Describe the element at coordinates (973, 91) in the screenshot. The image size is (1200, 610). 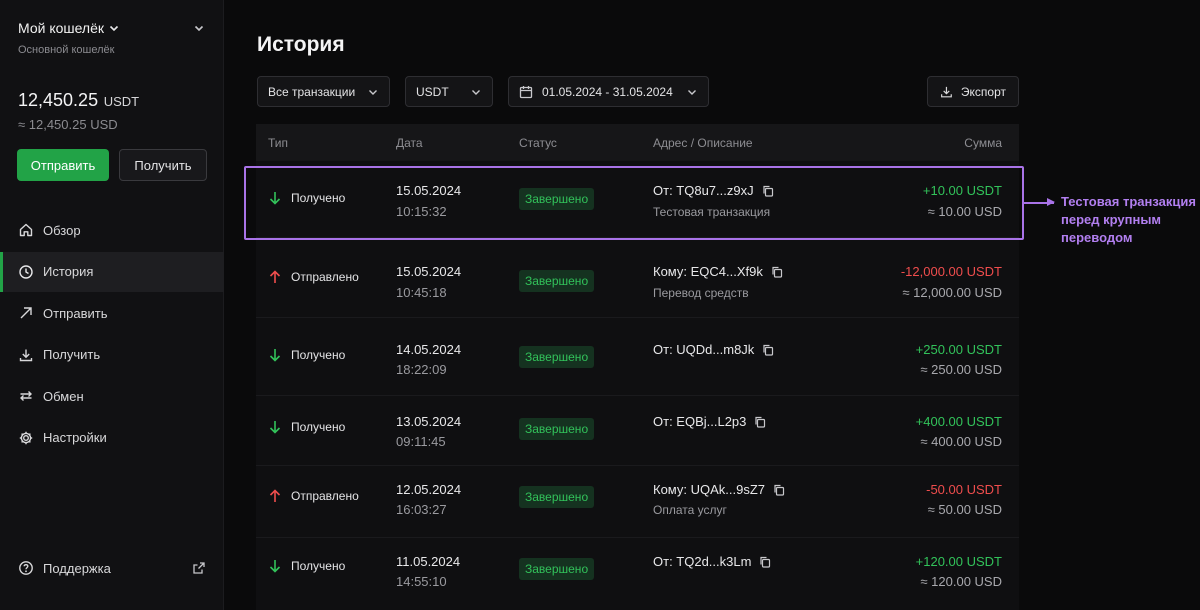
I see `export-button: Экспорт` at that location.